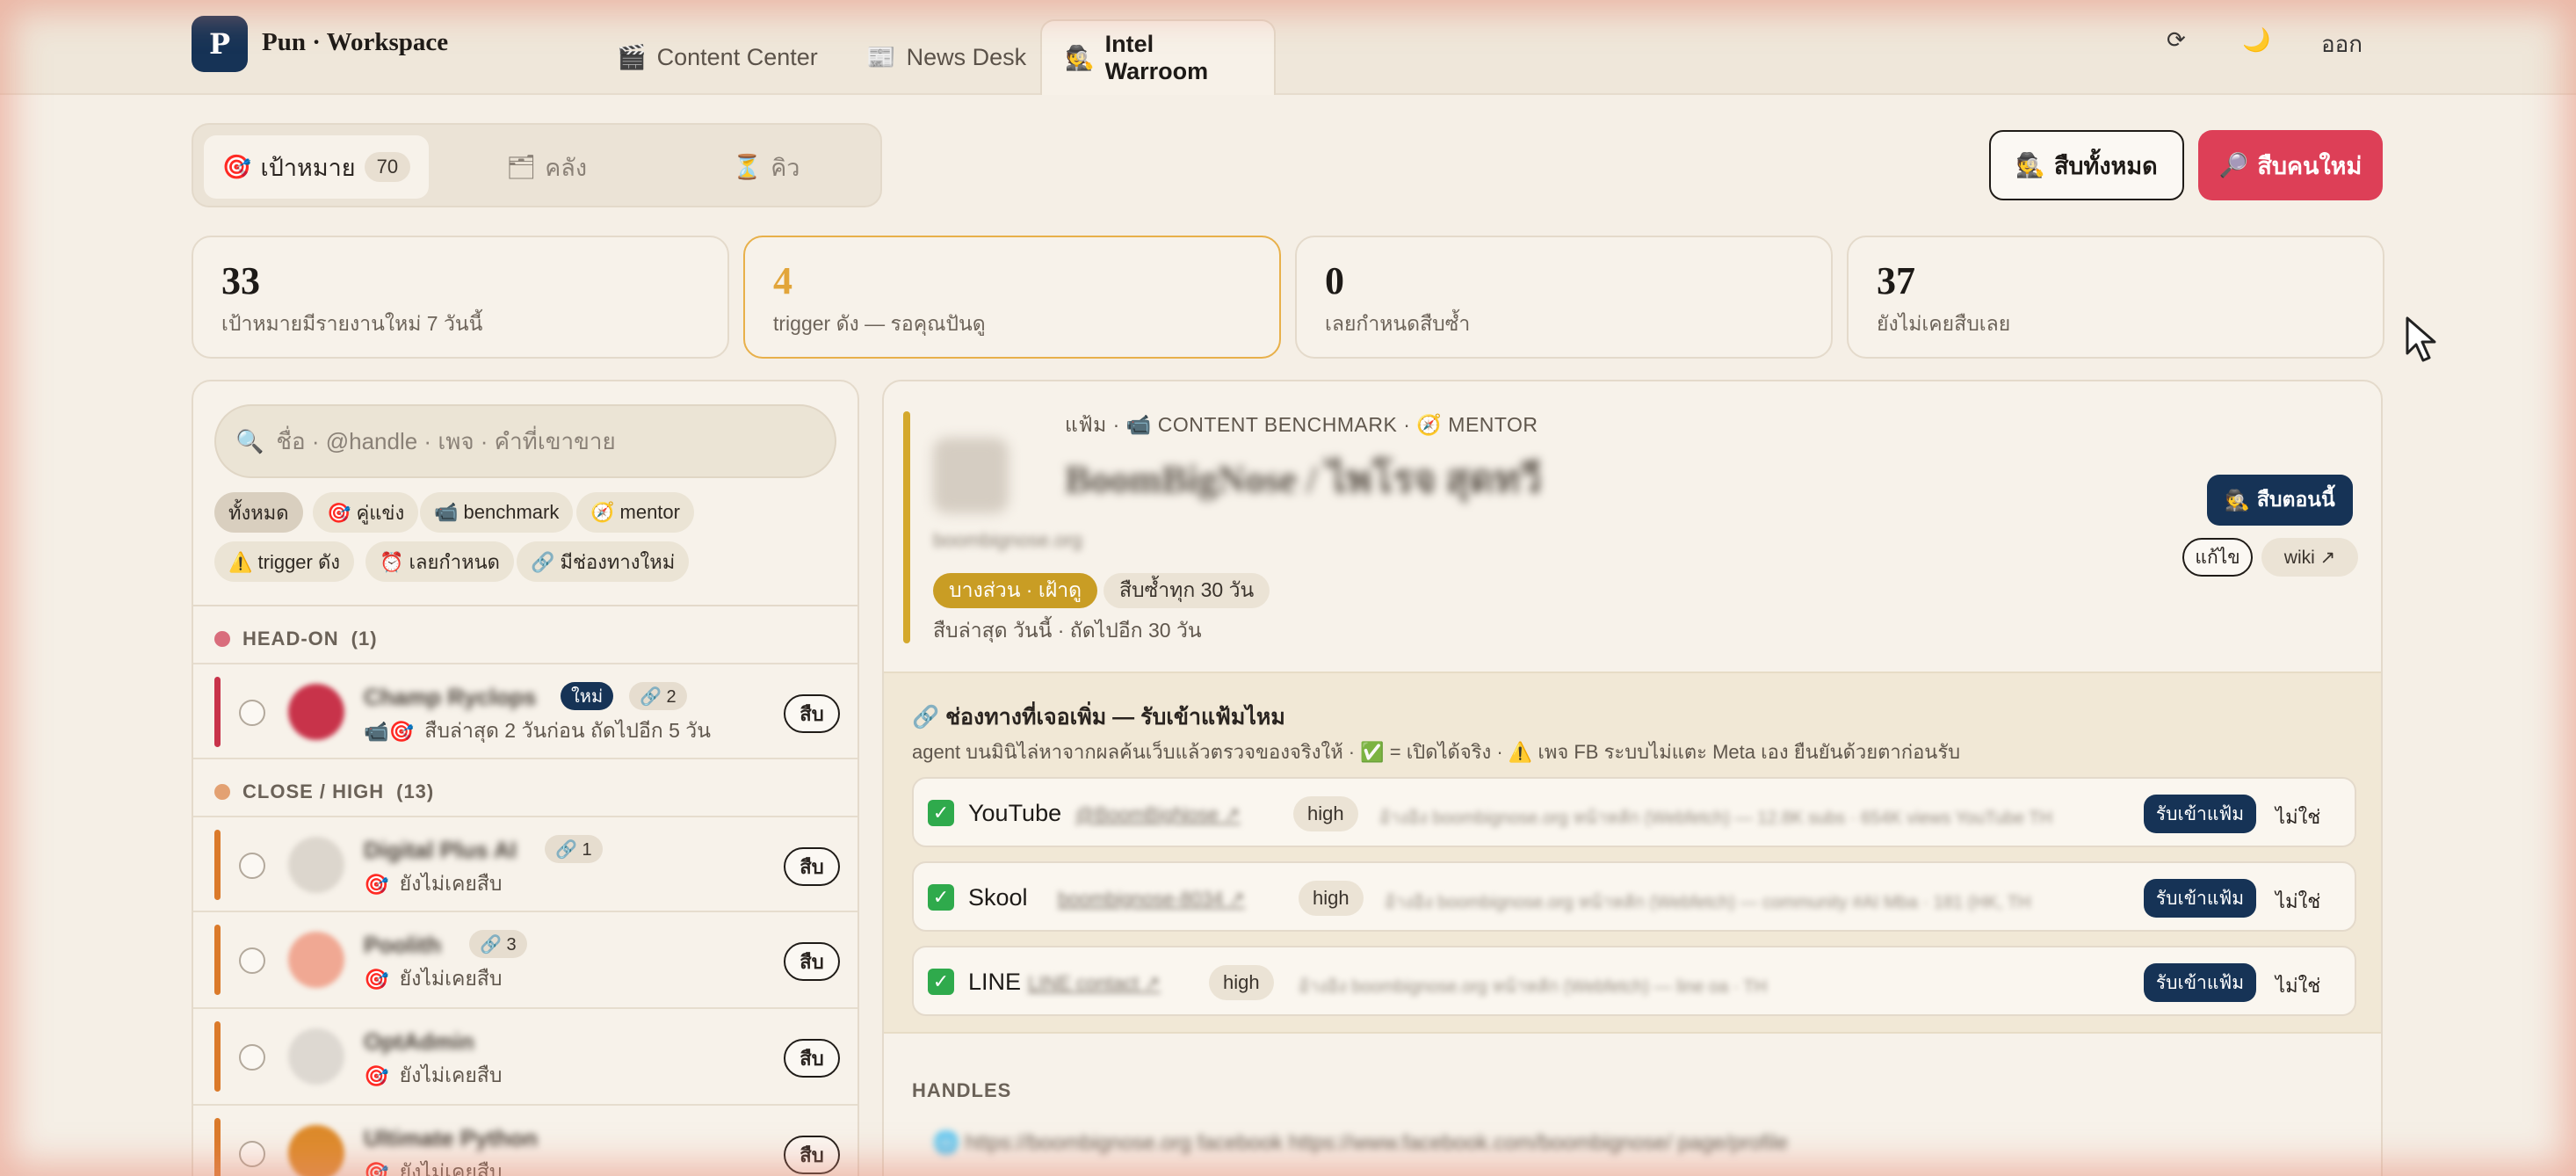 The image size is (2576, 1176). What do you see at coordinates (1158, 814) in the screenshot?
I see `channel-link: @BoomBigNose ↗` at bounding box center [1158, 814].